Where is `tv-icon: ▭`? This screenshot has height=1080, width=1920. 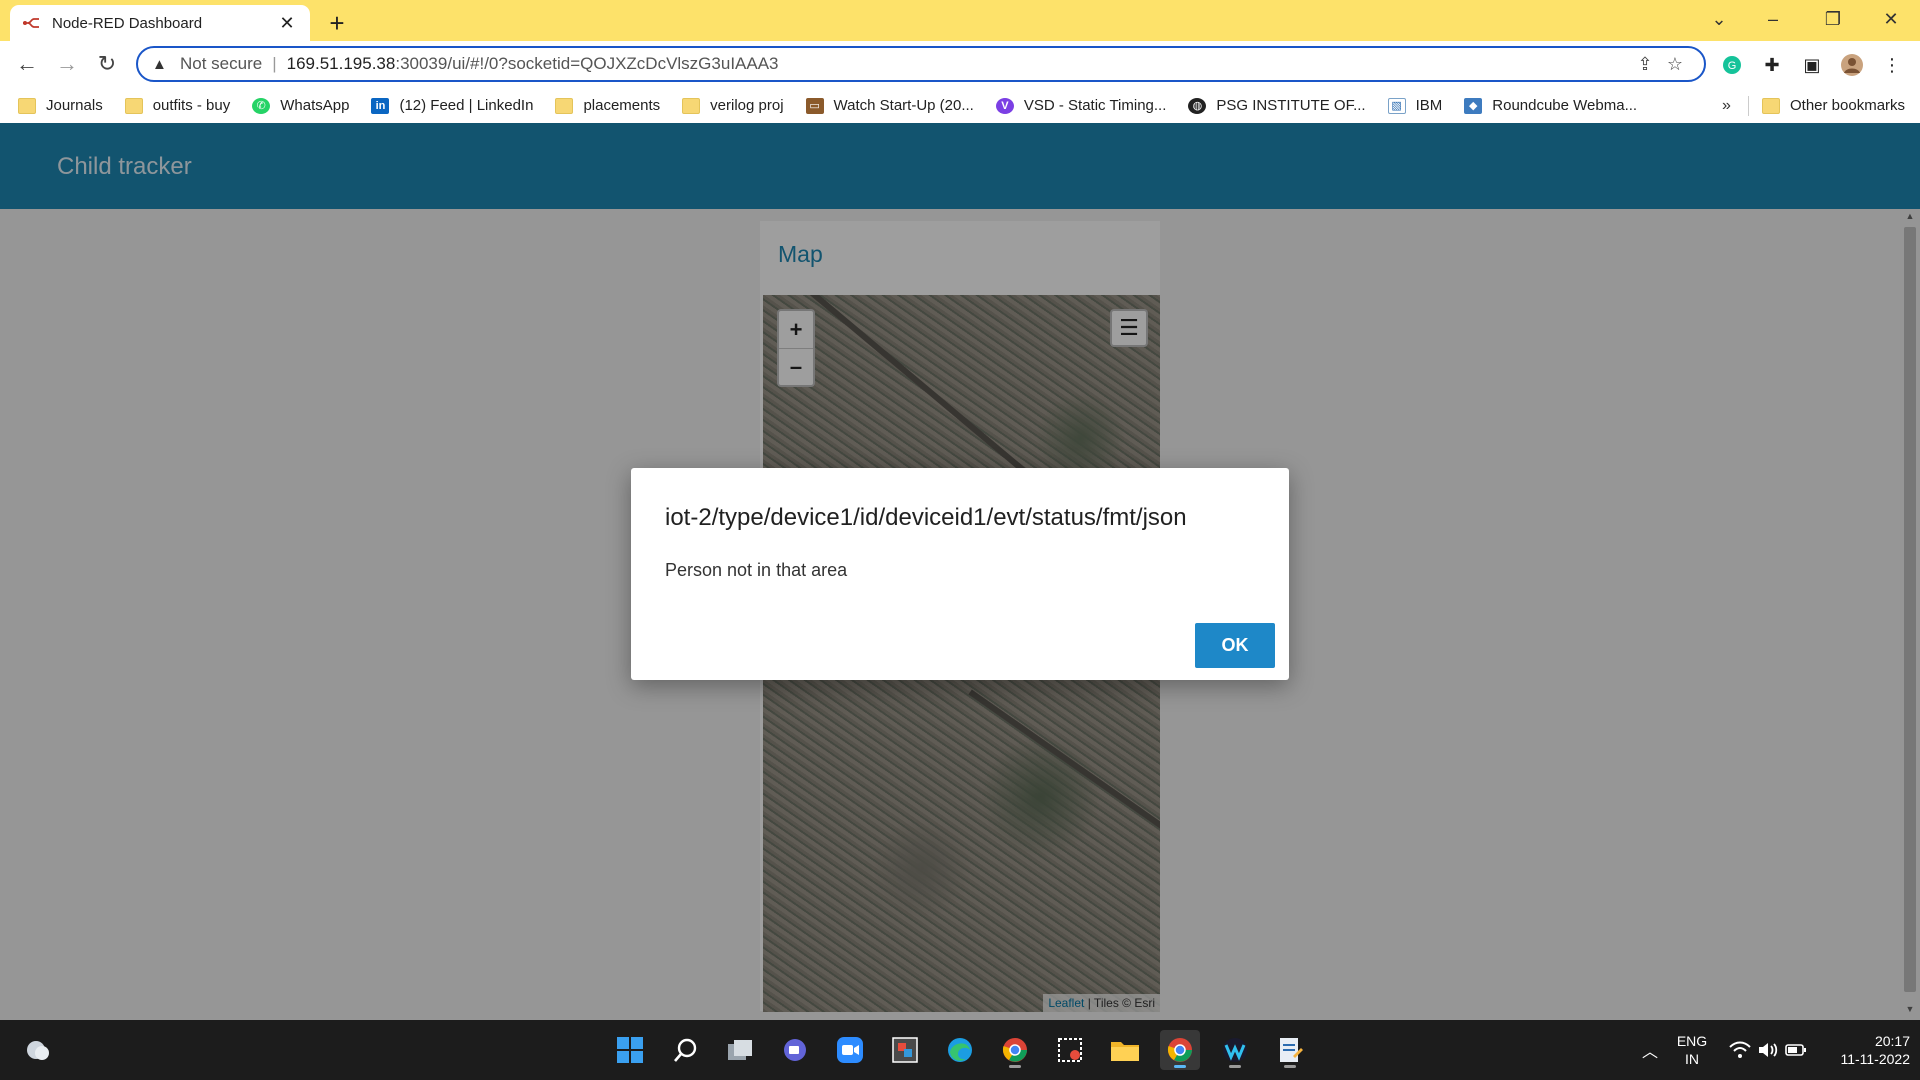
tv-icon: ▭ is located at coordinates (814, 105).